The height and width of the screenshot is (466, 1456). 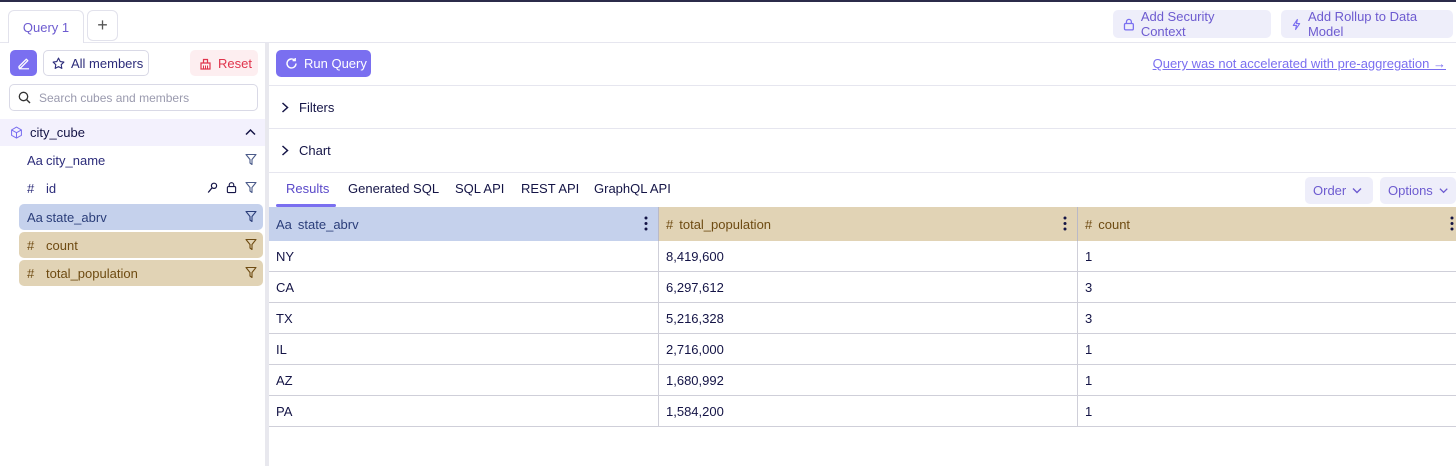 What do you see at coordinates (1296, 24) in the screenshot?
I see `lightning-icon` at bounding box center [1296, 24].